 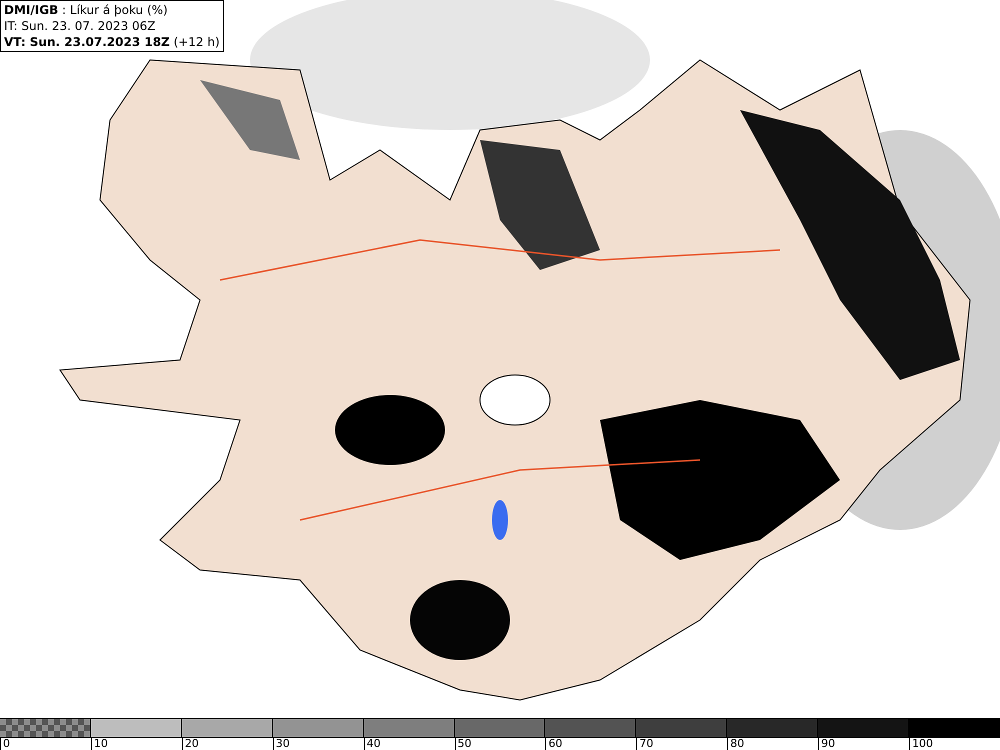 What do you see at coordinates (372, 744) in the screenshot?
I see `legend-label: 40` at bounding box center [372, 744].